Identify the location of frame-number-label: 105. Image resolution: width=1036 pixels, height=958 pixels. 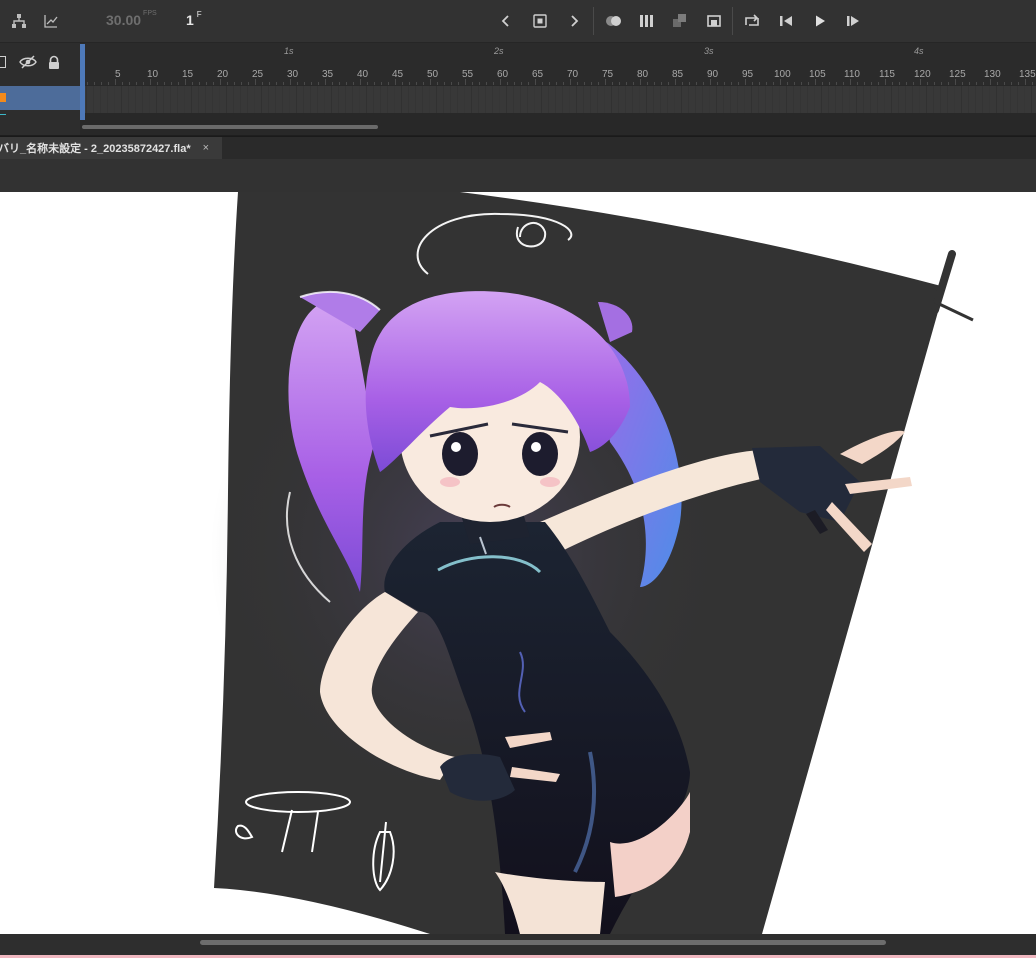
(817, 74).